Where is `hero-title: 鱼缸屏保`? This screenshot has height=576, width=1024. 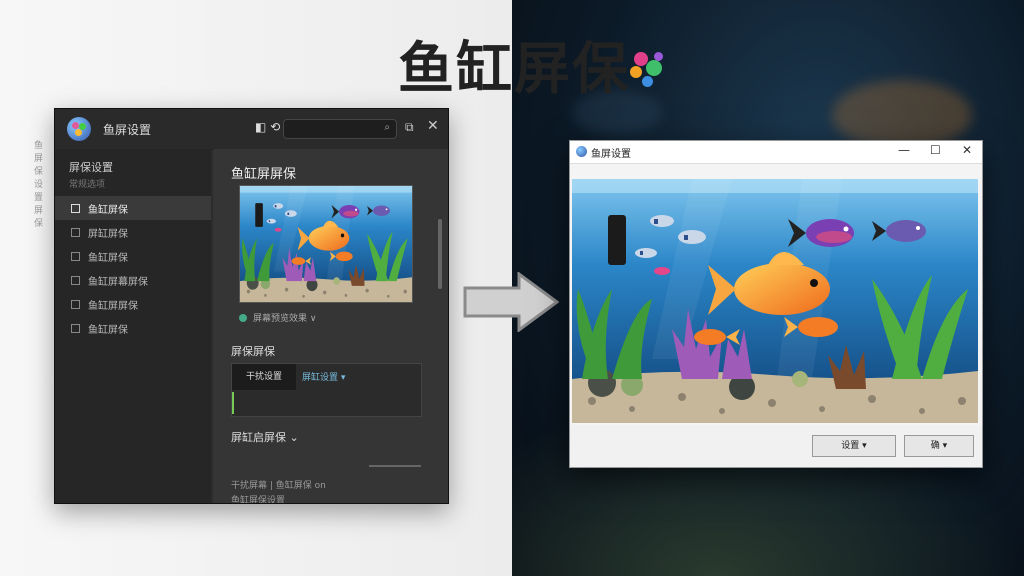 hero-title: 鱼缸屏保 is located at coordinates (514, 69).